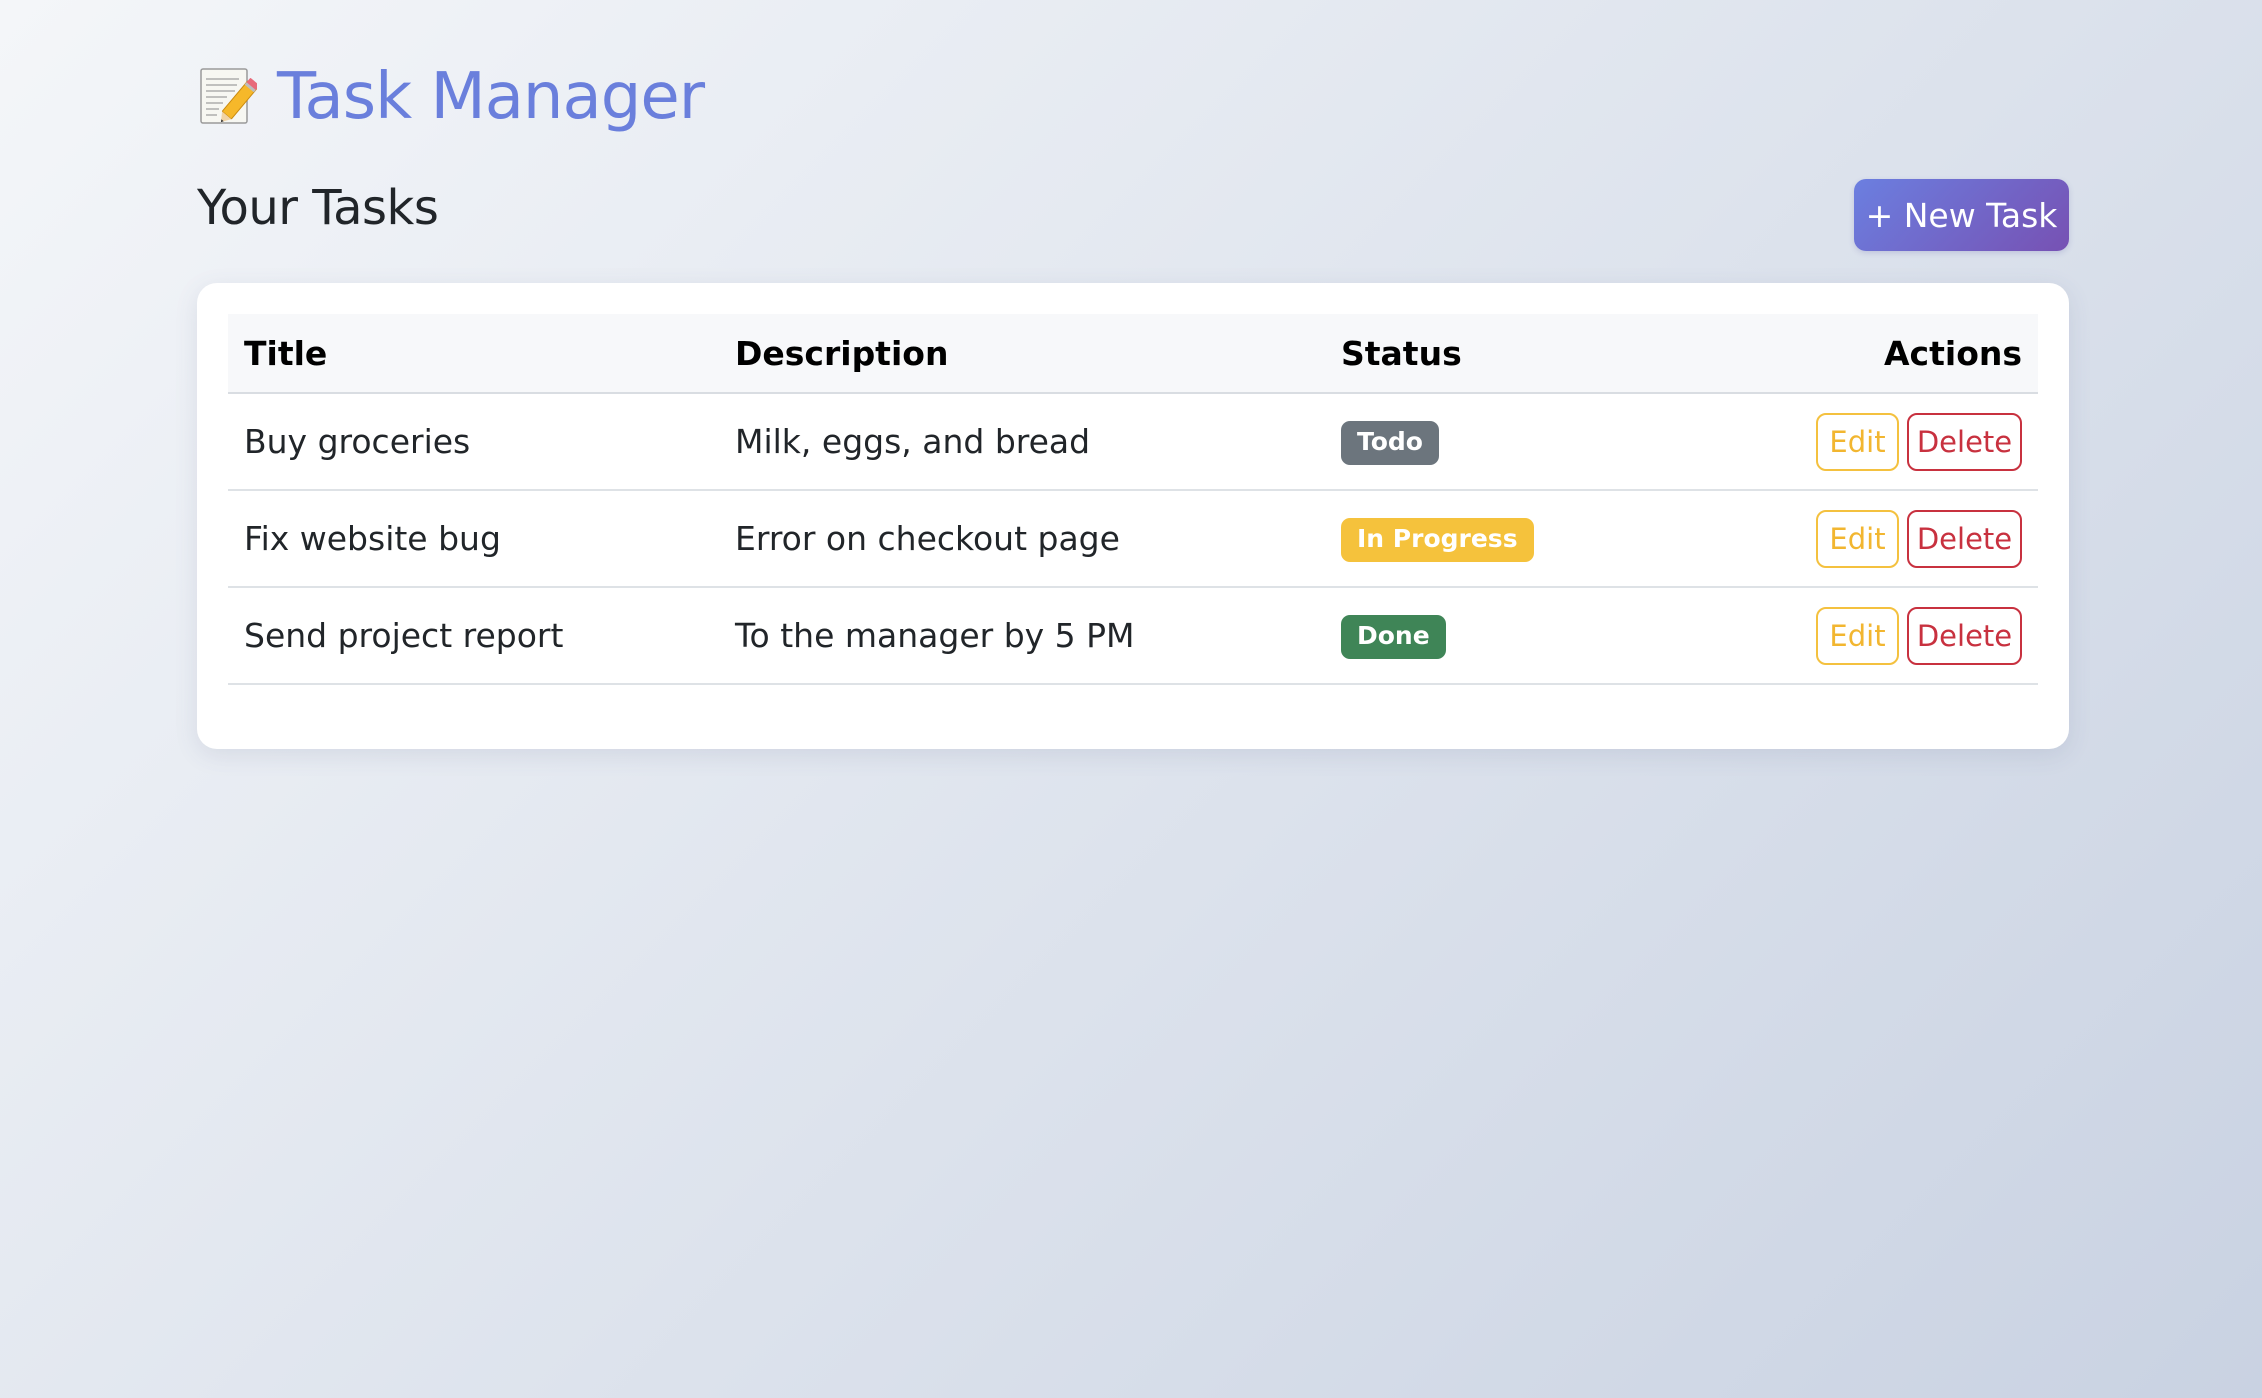 This screenshot has height=1398, width=2262. I want to click on task-status-cell: In Progress, so click(1501, 539).